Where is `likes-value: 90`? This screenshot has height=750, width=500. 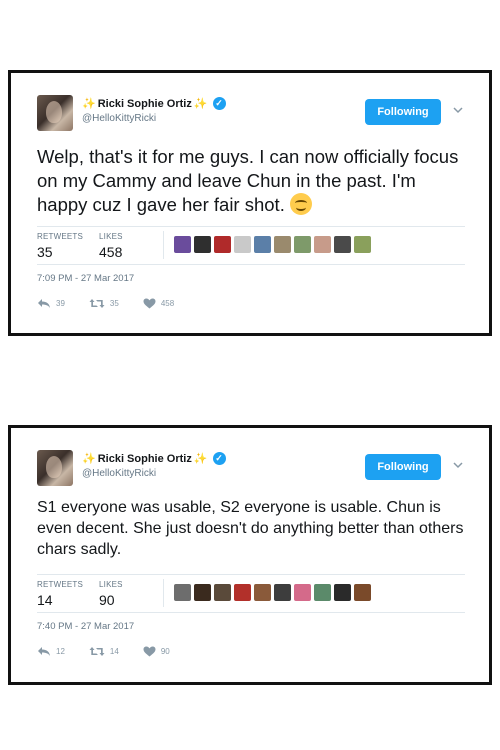
likes-value: 90 is located at coordinates (107, 600).